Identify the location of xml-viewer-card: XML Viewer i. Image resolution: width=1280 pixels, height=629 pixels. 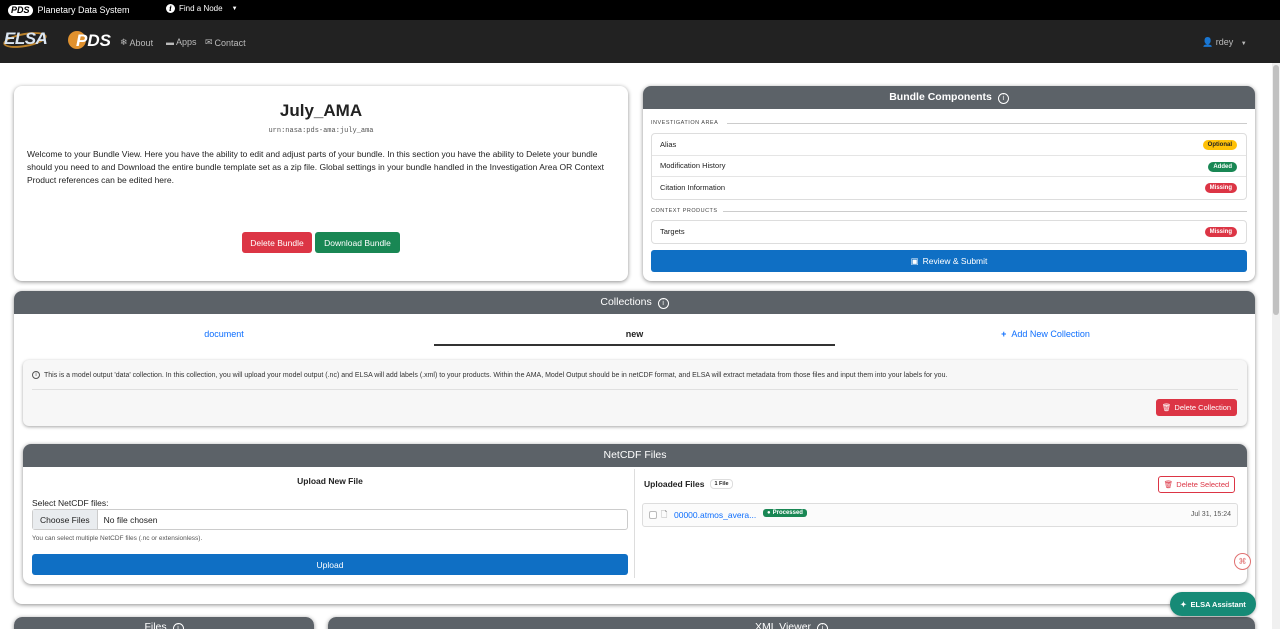
(791, 623).